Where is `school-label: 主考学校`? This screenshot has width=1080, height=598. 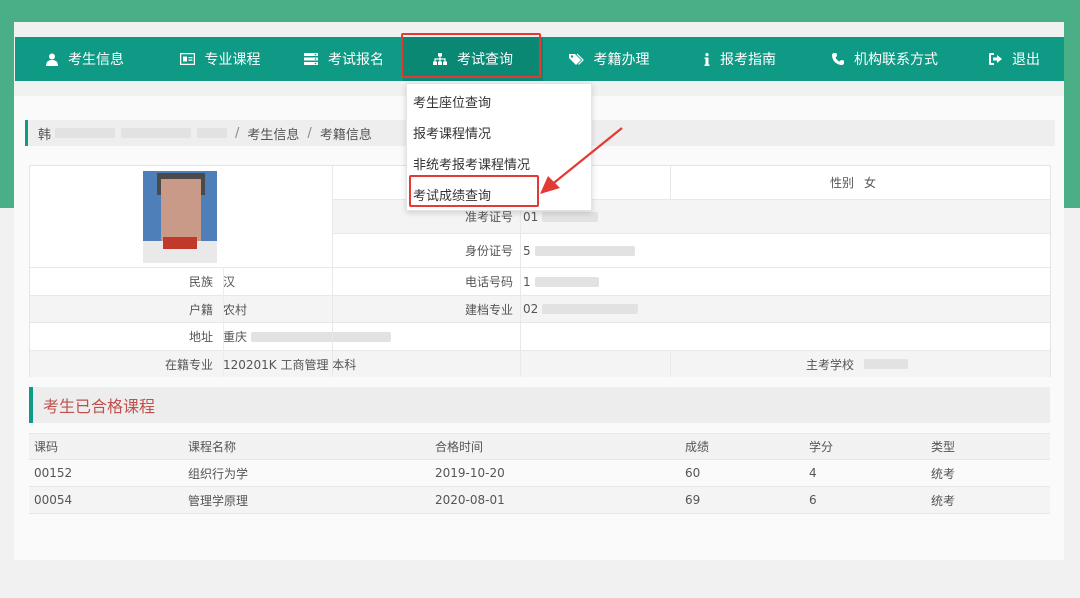
school-label: 主考学校 is located at coordinates (829, 364).